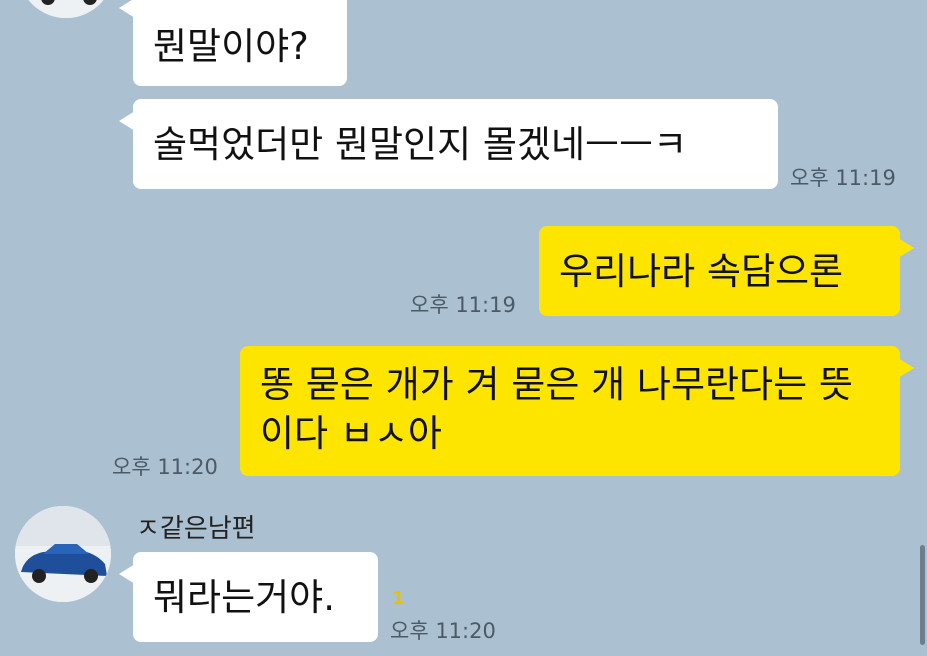 This screenshot has width=927, height=656. I want to click on message-text: 뭔말이야?, so click(231, 46).